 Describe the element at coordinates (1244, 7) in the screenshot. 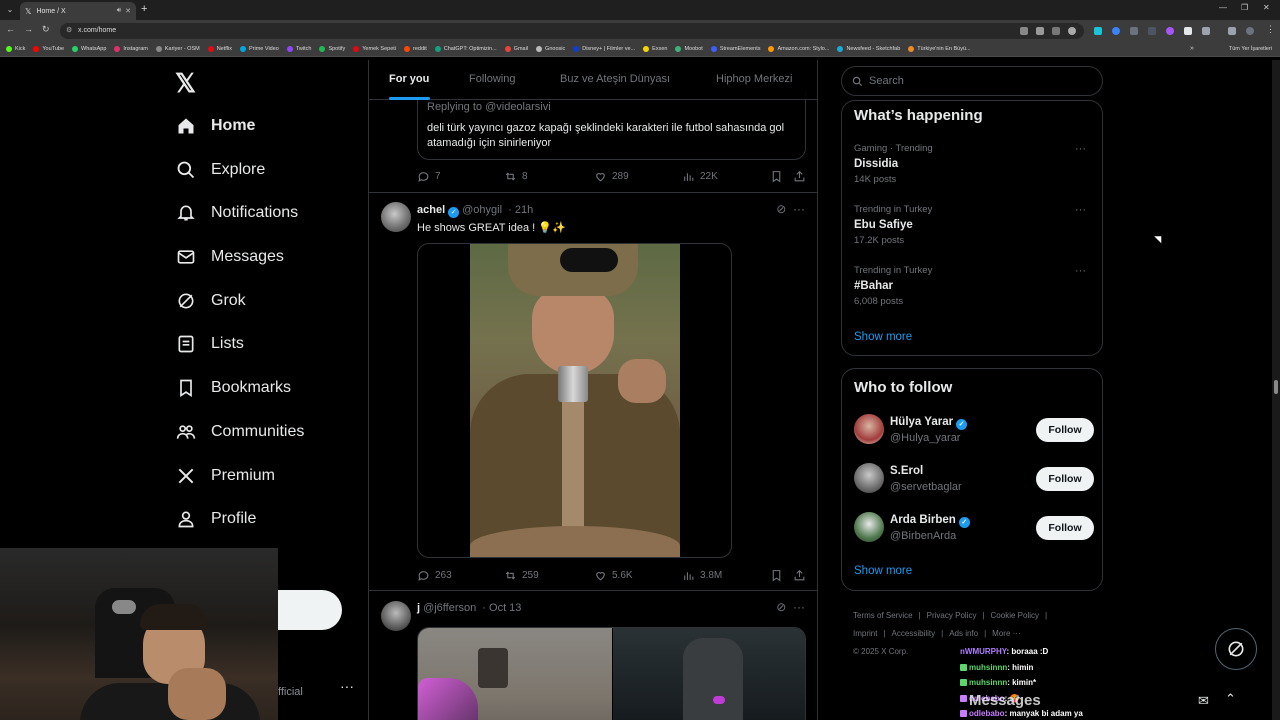

I see `restore-button: ❐` at that location.